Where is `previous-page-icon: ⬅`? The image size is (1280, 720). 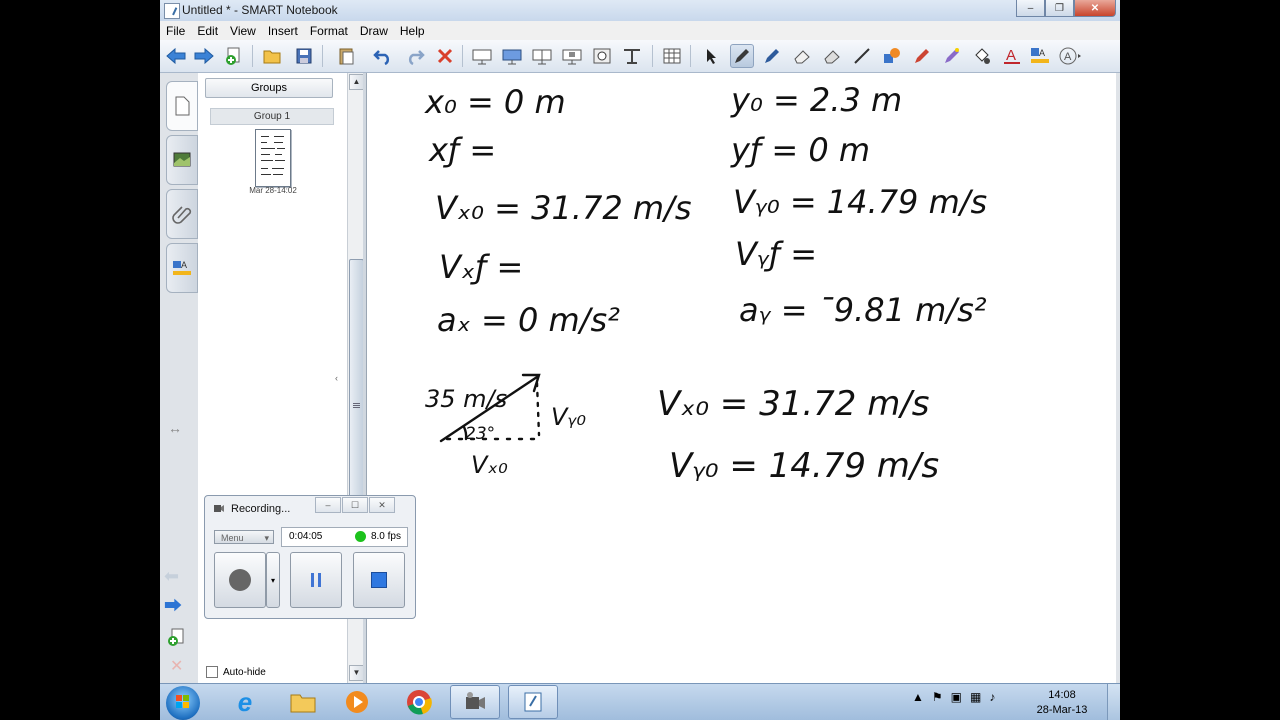 previous-page-icon: ⬅ is located at coordinates (171, 576).